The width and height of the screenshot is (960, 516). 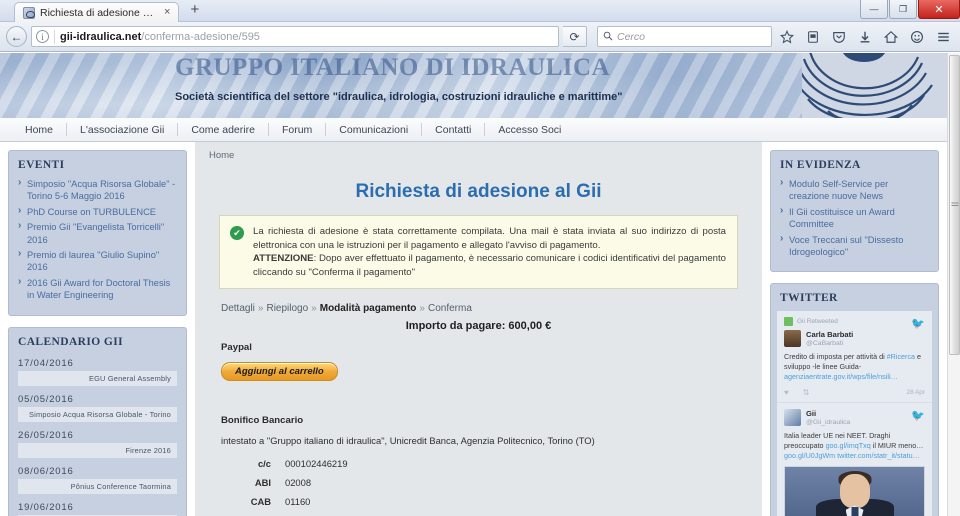 I want to click on pocket-icon, so click(x=839, y=37).